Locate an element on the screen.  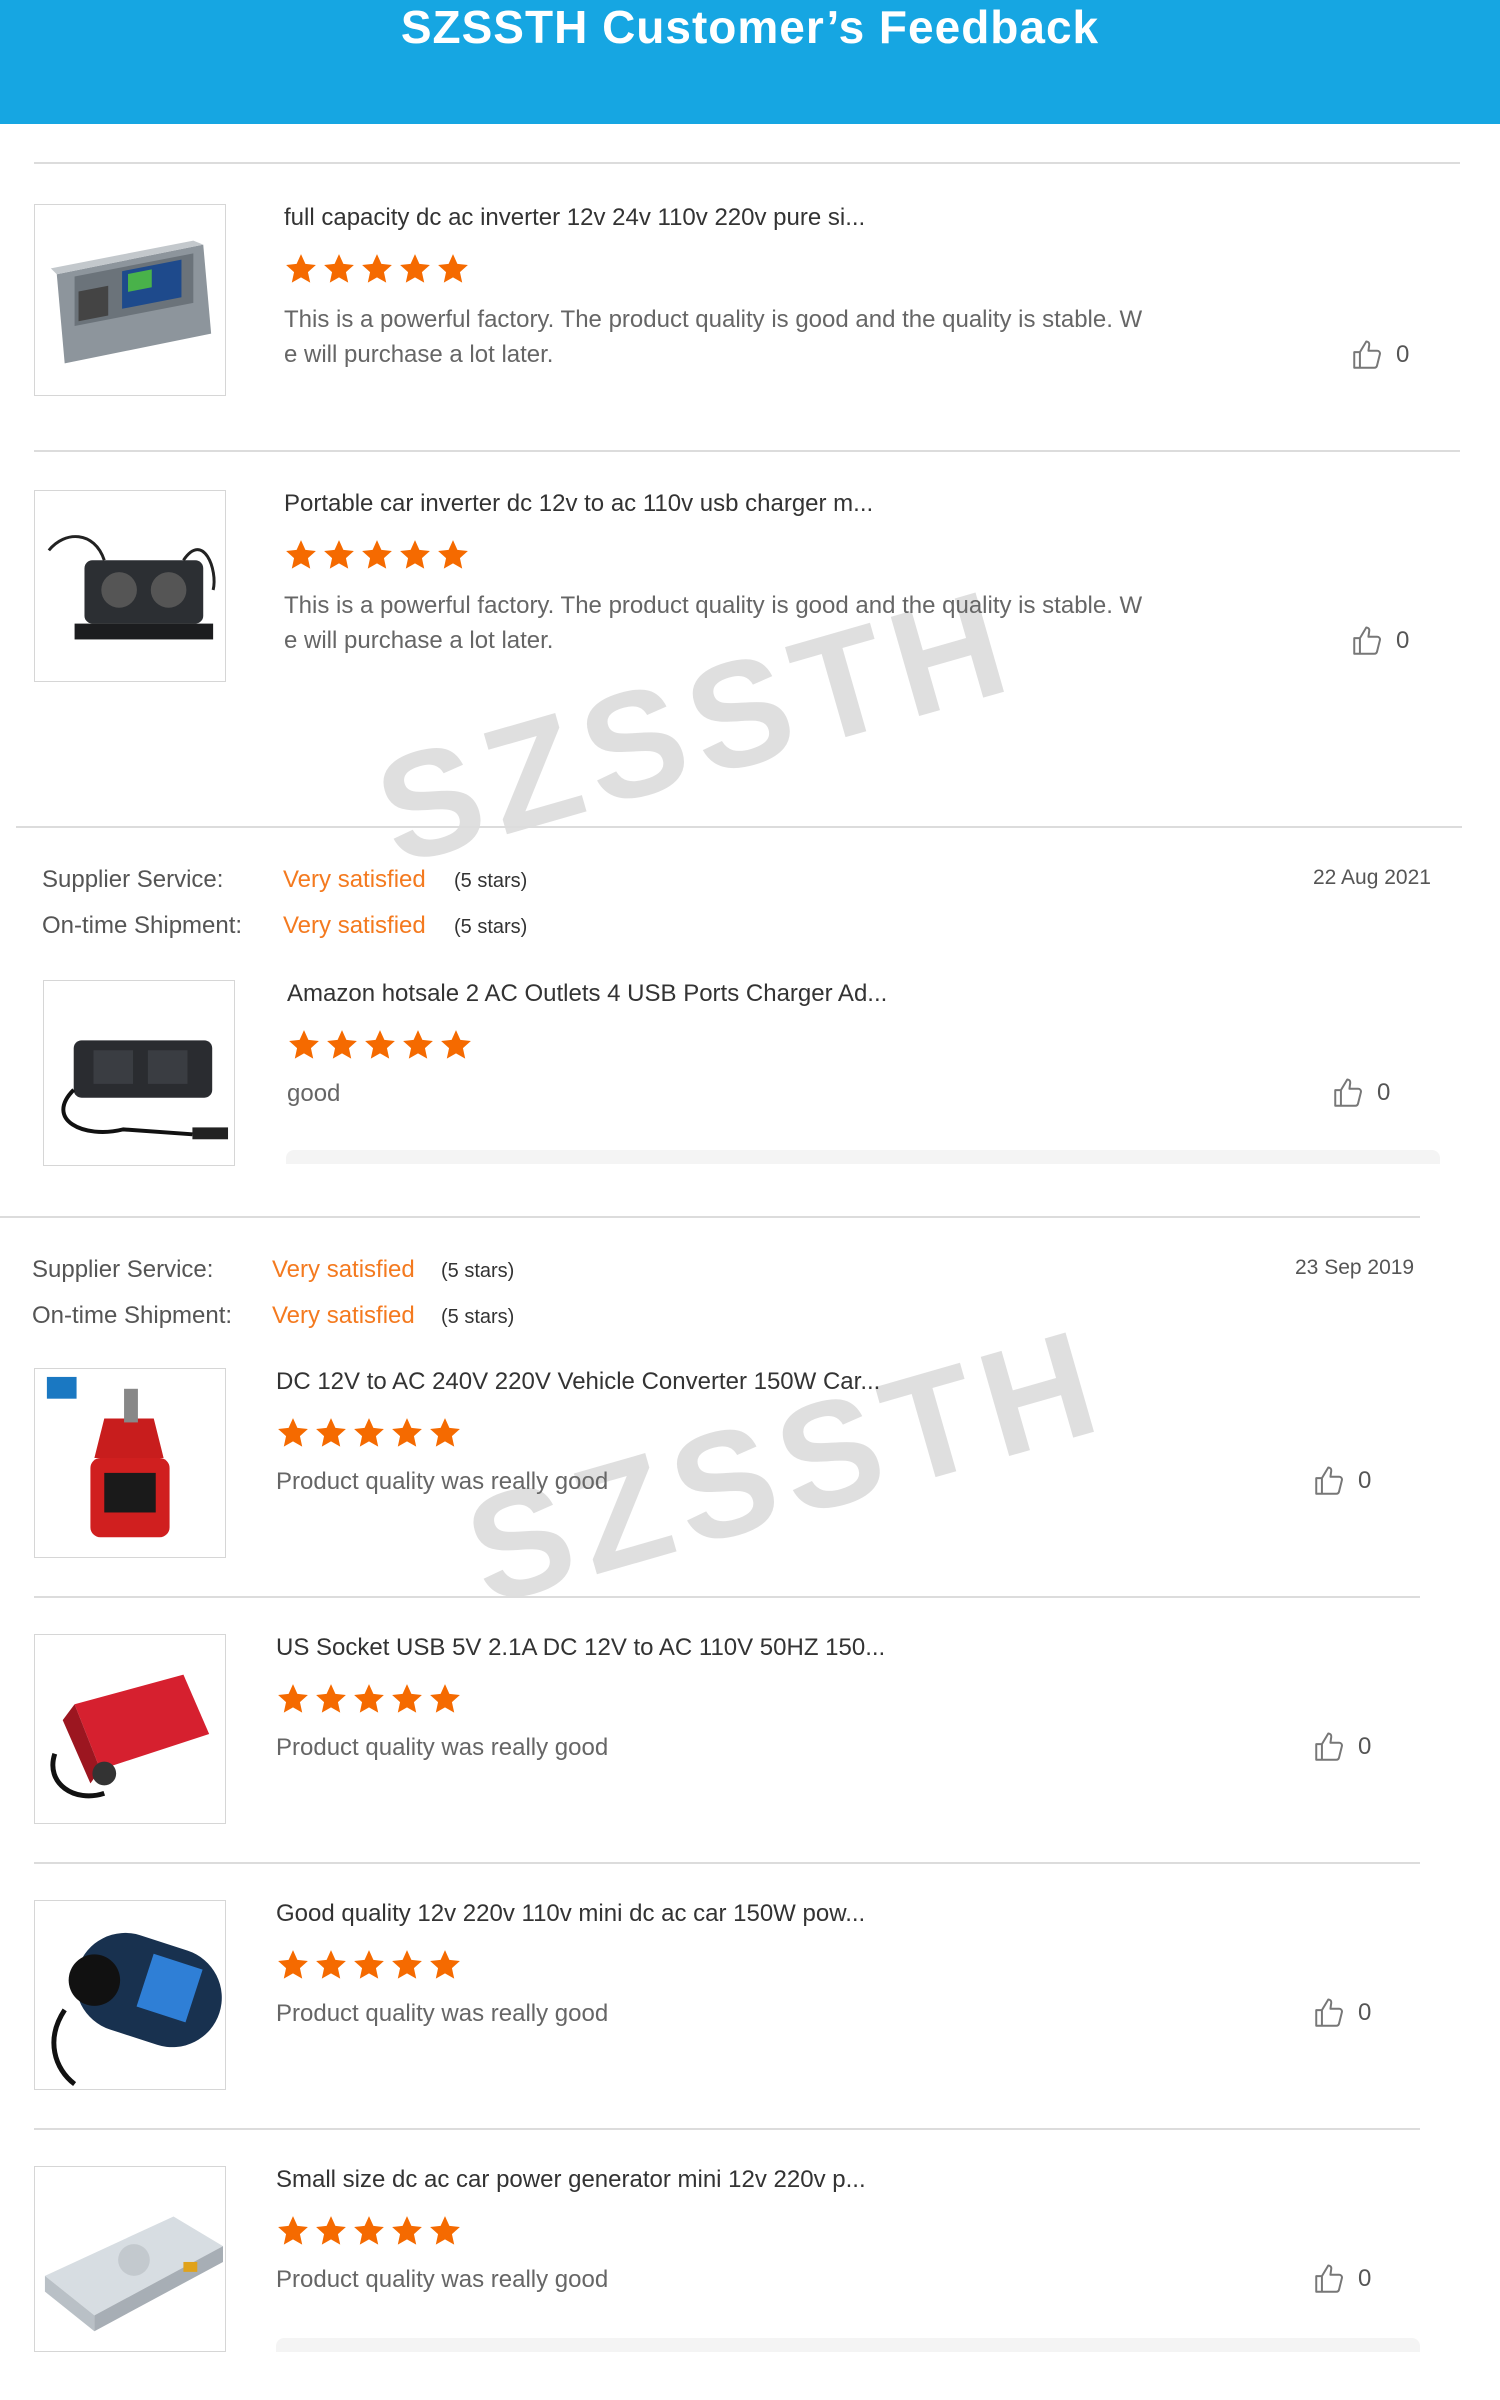
shipment-value: Very satisfied is located at coordinates (343, 1315).